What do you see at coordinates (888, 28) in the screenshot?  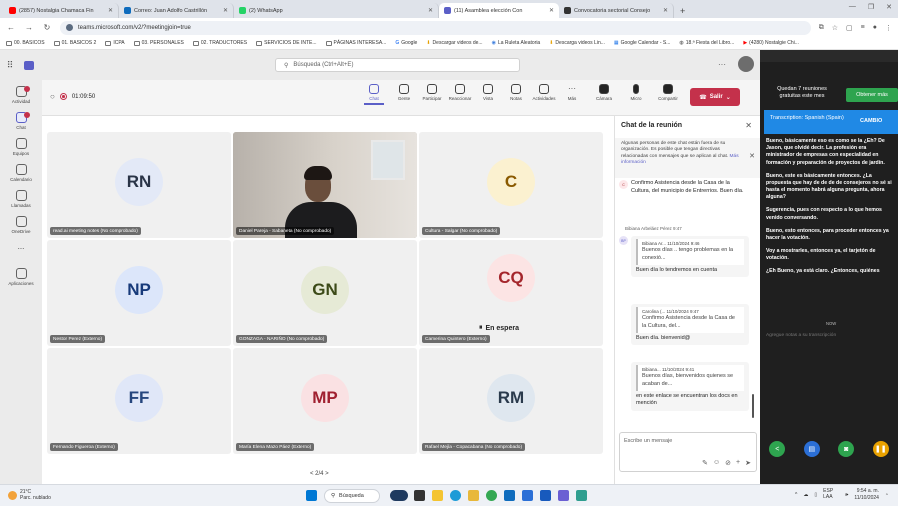 I see `menu-icon: ⋮` at bounding box center [888, 28].